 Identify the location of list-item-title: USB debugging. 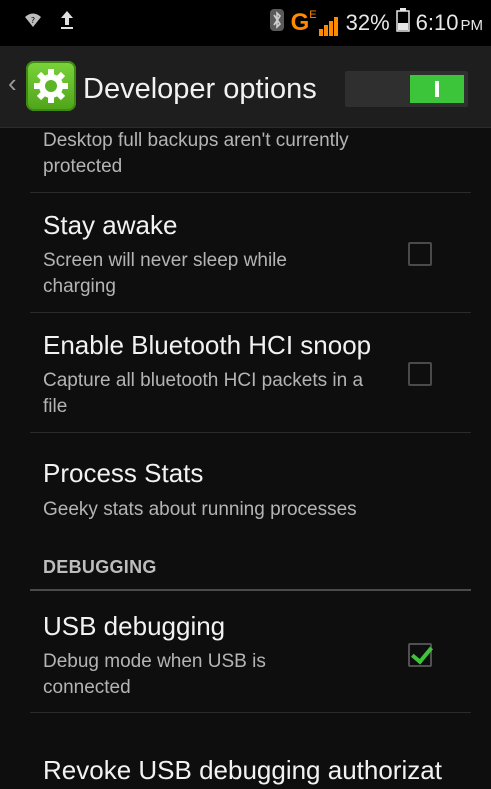
(134, 626).